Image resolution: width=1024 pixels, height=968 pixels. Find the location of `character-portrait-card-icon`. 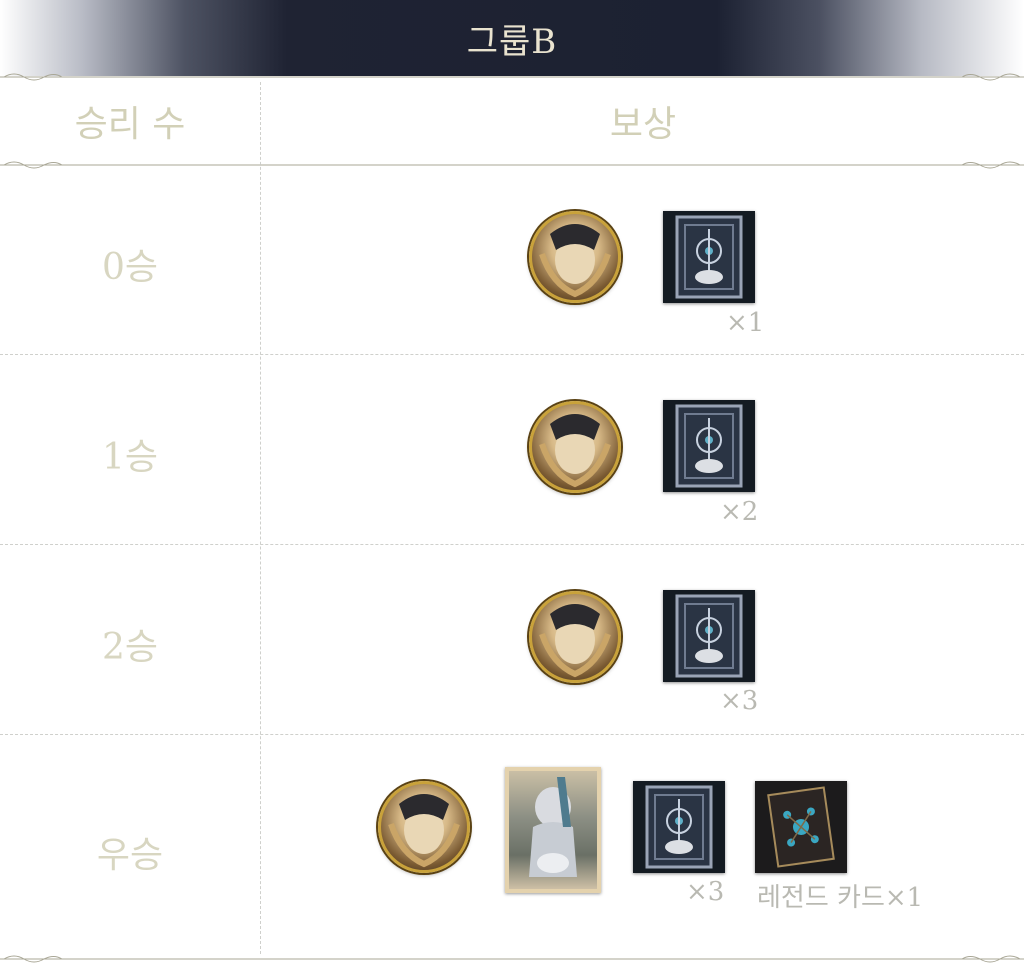

character-portrait-card-icon is located at coordinates (553, 830).